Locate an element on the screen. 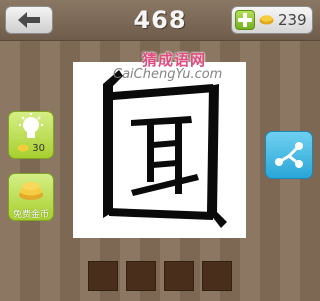 The height and width of the screenshot is (301, 320). hint-button: 30 is located at coordinates (31, 135).